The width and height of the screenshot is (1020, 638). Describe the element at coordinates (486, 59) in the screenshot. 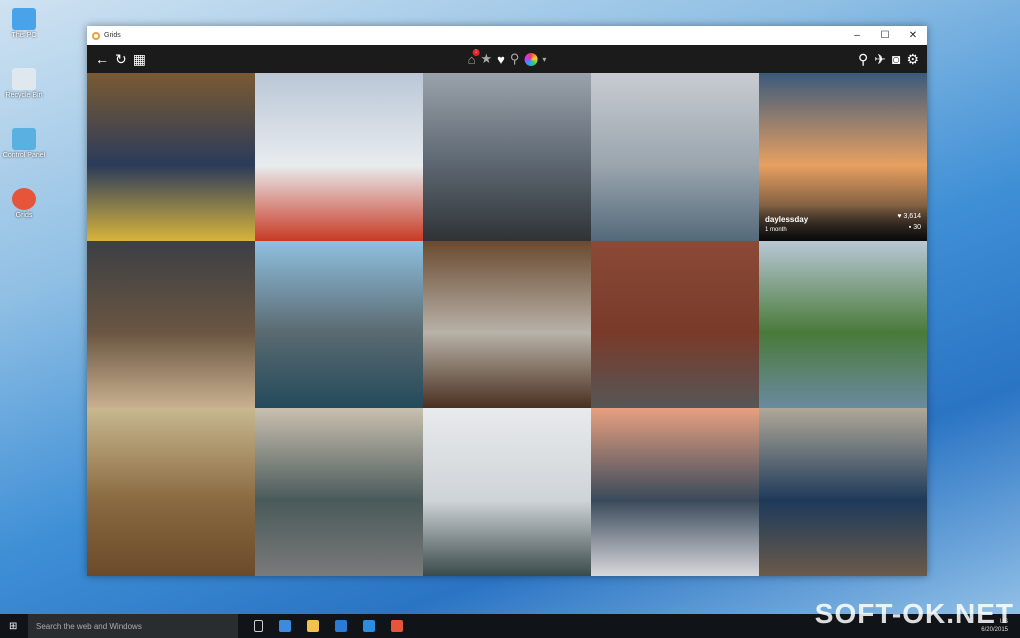

I see `star-icon: ★` at that location.